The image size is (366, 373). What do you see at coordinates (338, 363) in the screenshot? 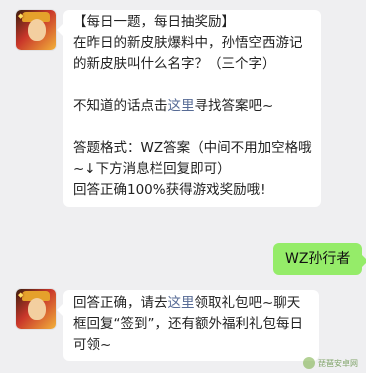
I see `watermark-text: 琵琶安卓网` at bounding box center [338, 363].